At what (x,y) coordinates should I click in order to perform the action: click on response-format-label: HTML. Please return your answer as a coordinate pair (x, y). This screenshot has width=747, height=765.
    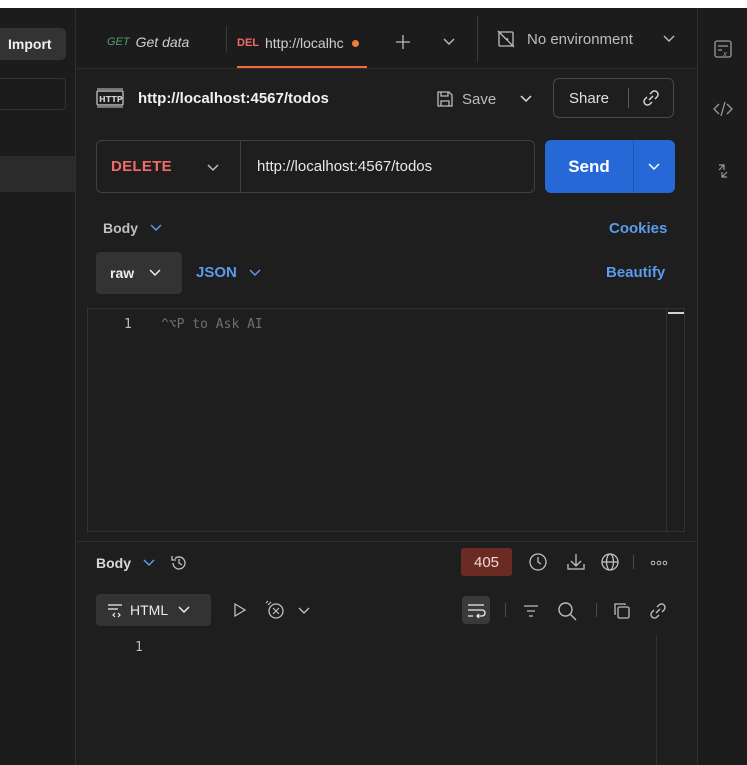
    Looking at the image, I should click on (149, 610).